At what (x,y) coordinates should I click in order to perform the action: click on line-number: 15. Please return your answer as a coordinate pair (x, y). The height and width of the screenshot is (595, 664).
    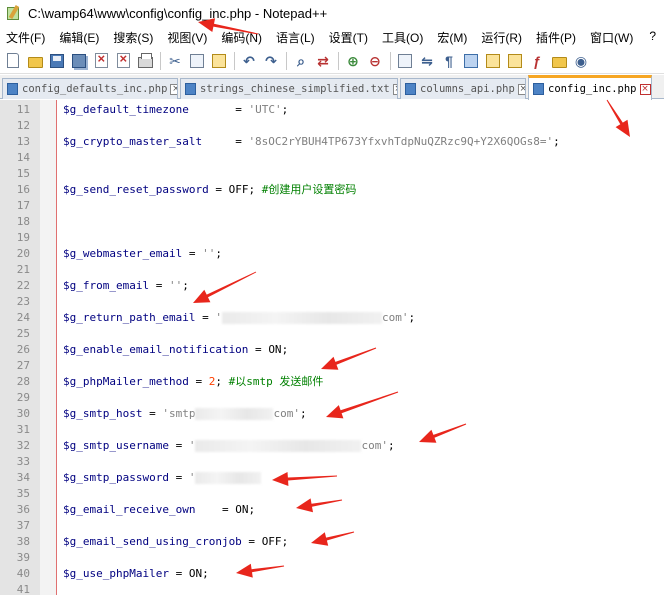
    Looking at the image, I should click on (23, 173).